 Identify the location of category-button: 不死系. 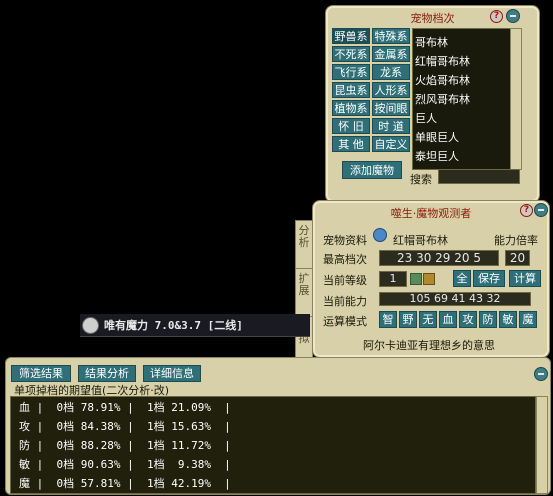
(351, 54).